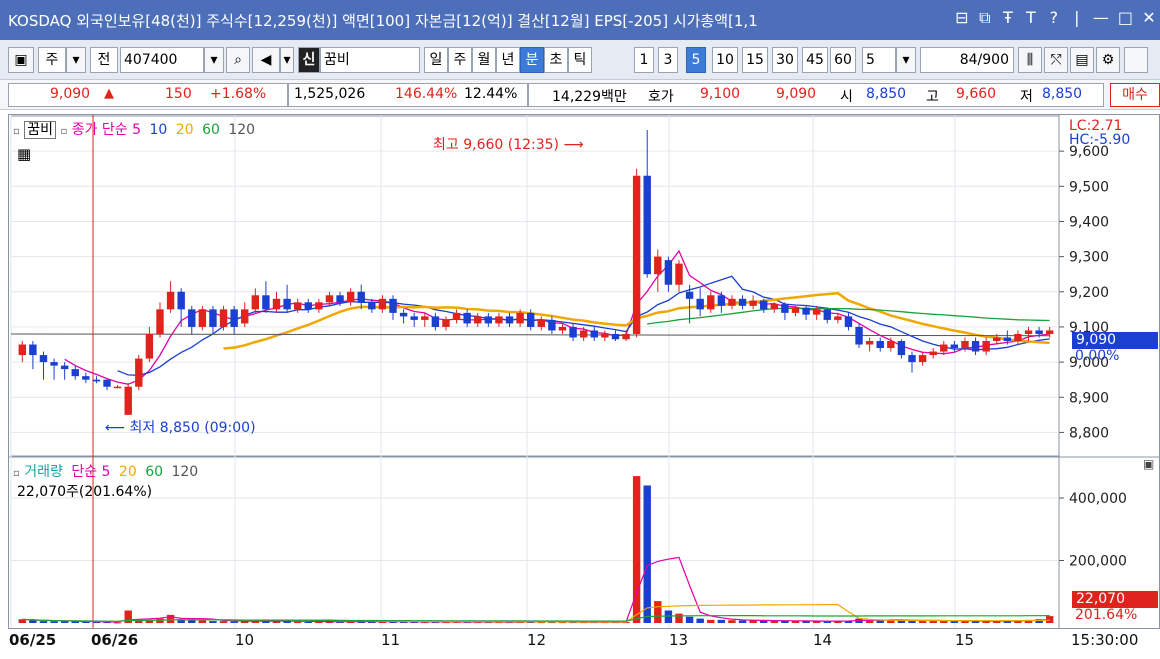 This screenshot has height=659, width=1160. Describe the element at coordinates (661, 97) in the screenshot. I see `ask-label: 호가` at that location.